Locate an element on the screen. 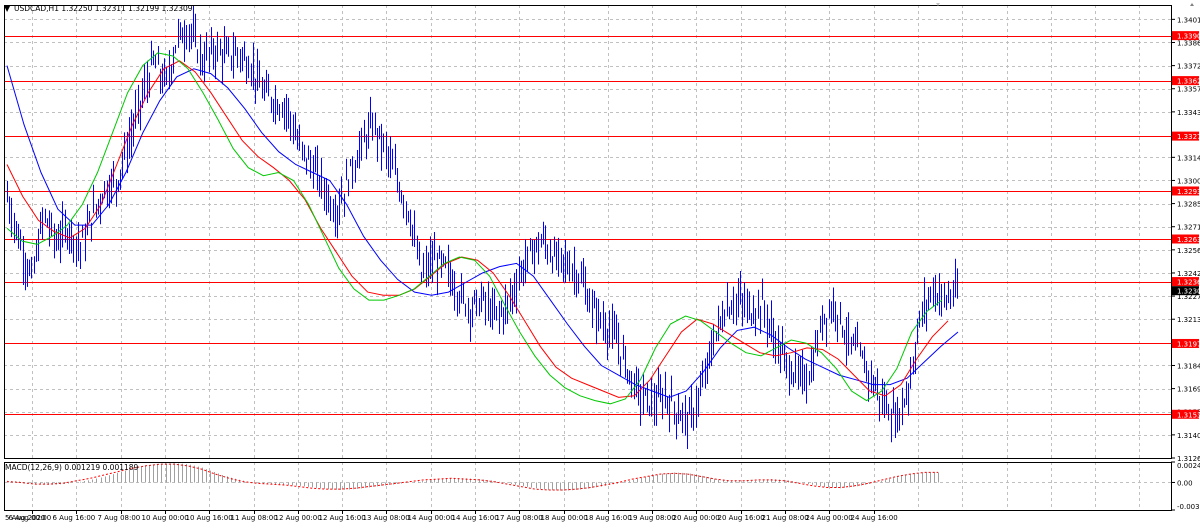 The height and width of the screenshot is (529, 1200). current-price-tag-label: 1.32309 is located at coordinates (1188, 292).